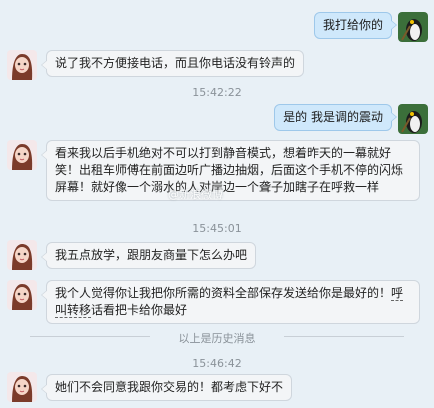 The width and height of the screenshot is (434, 408). What do you see at coordinates (335, 117) in the screenshot?
I see `message-bubble: 是的 我是调的震动` at bounding box center [335, 117].